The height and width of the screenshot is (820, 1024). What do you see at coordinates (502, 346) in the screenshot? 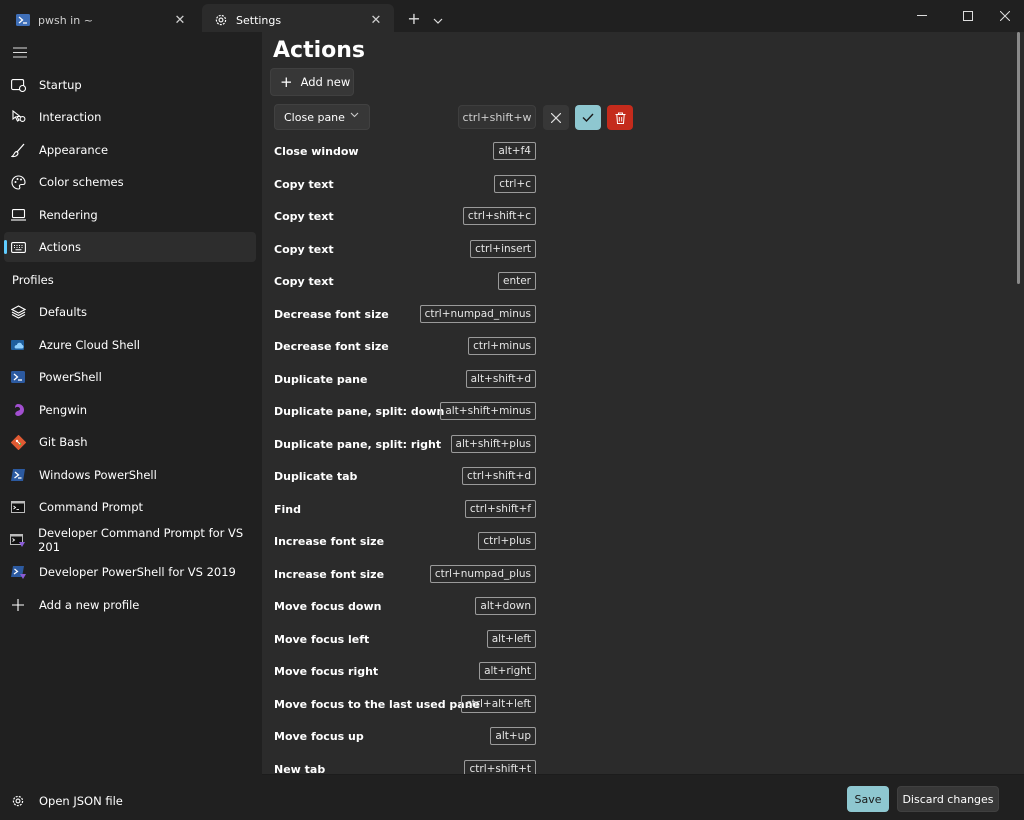
I see `keybinding-chip: ctrl+minus` at bounding box center [502, 346].